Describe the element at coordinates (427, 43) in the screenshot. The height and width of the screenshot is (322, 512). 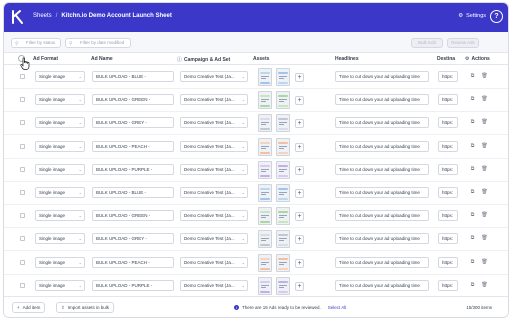
I see `bulk-edit-button: Bulk Edit` at that location.